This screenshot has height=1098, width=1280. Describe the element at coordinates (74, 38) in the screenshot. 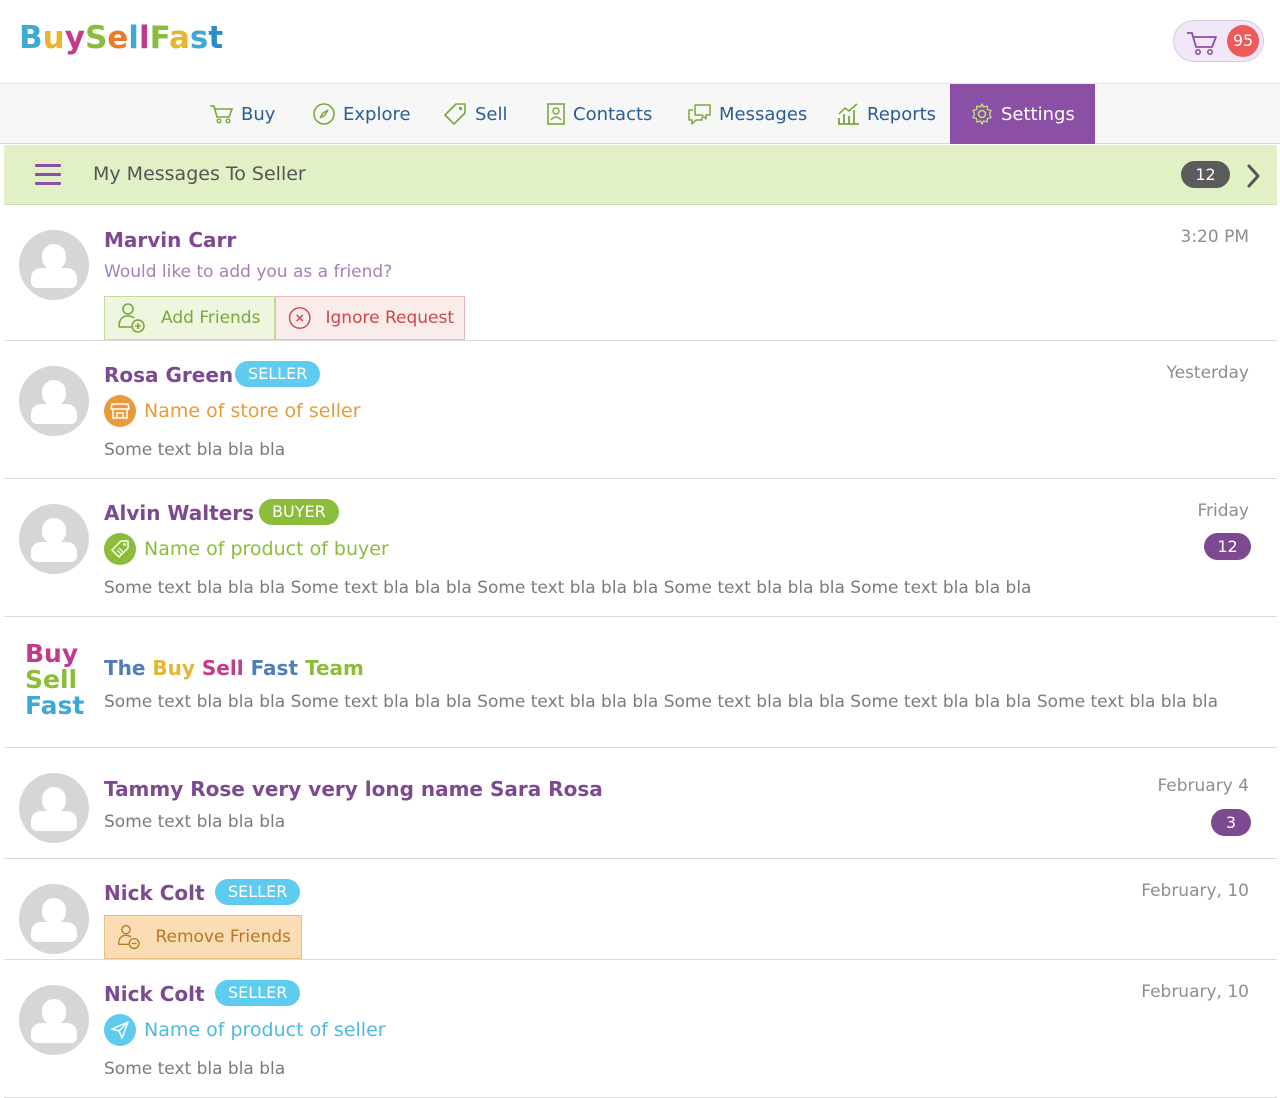

I see `logo-letter: y` at that location.